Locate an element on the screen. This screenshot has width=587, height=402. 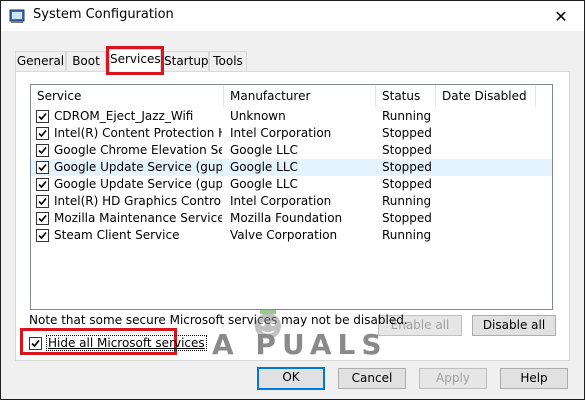
tab-tools: Tools is located at coordinates (228, 61).